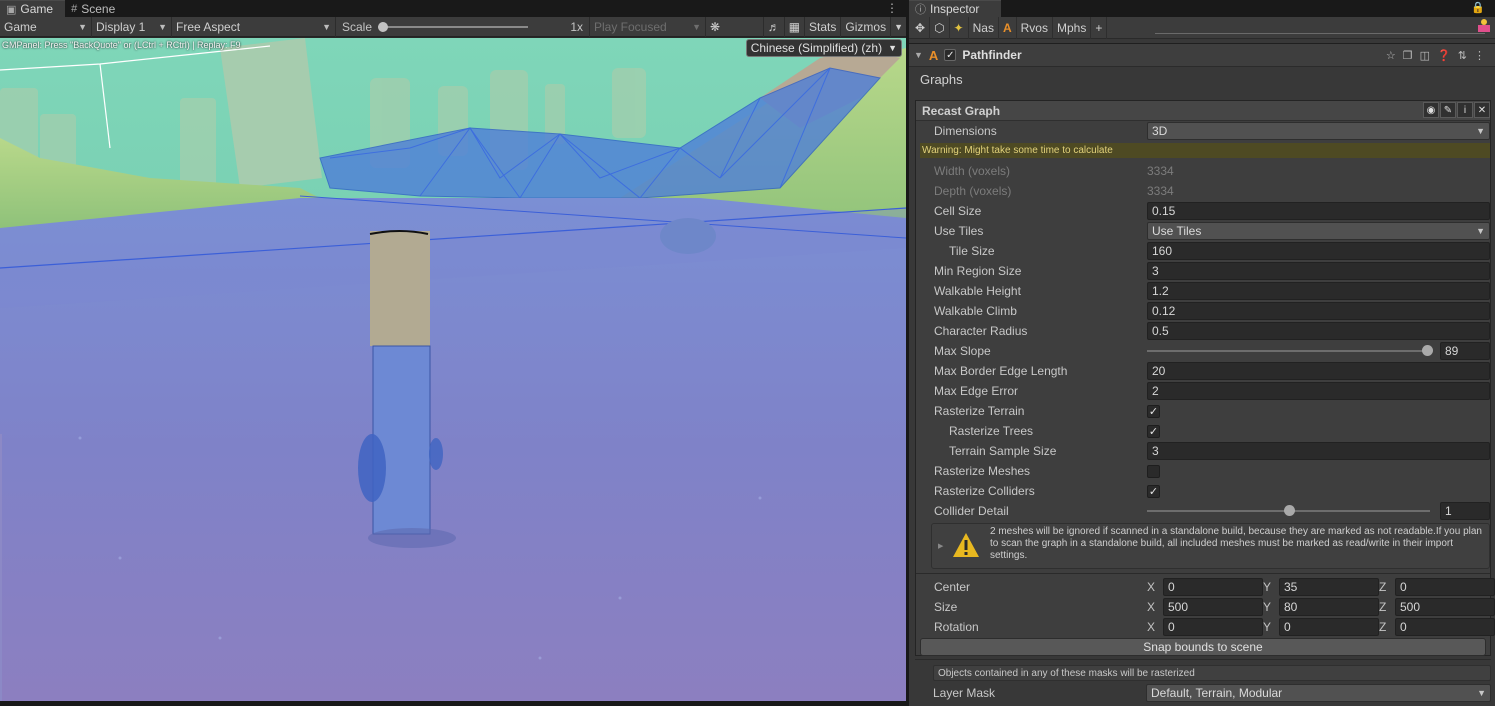  I want to click on recast-graph-header: Recast Graph ◉ ✎ i ✕, so click(1203, 111).